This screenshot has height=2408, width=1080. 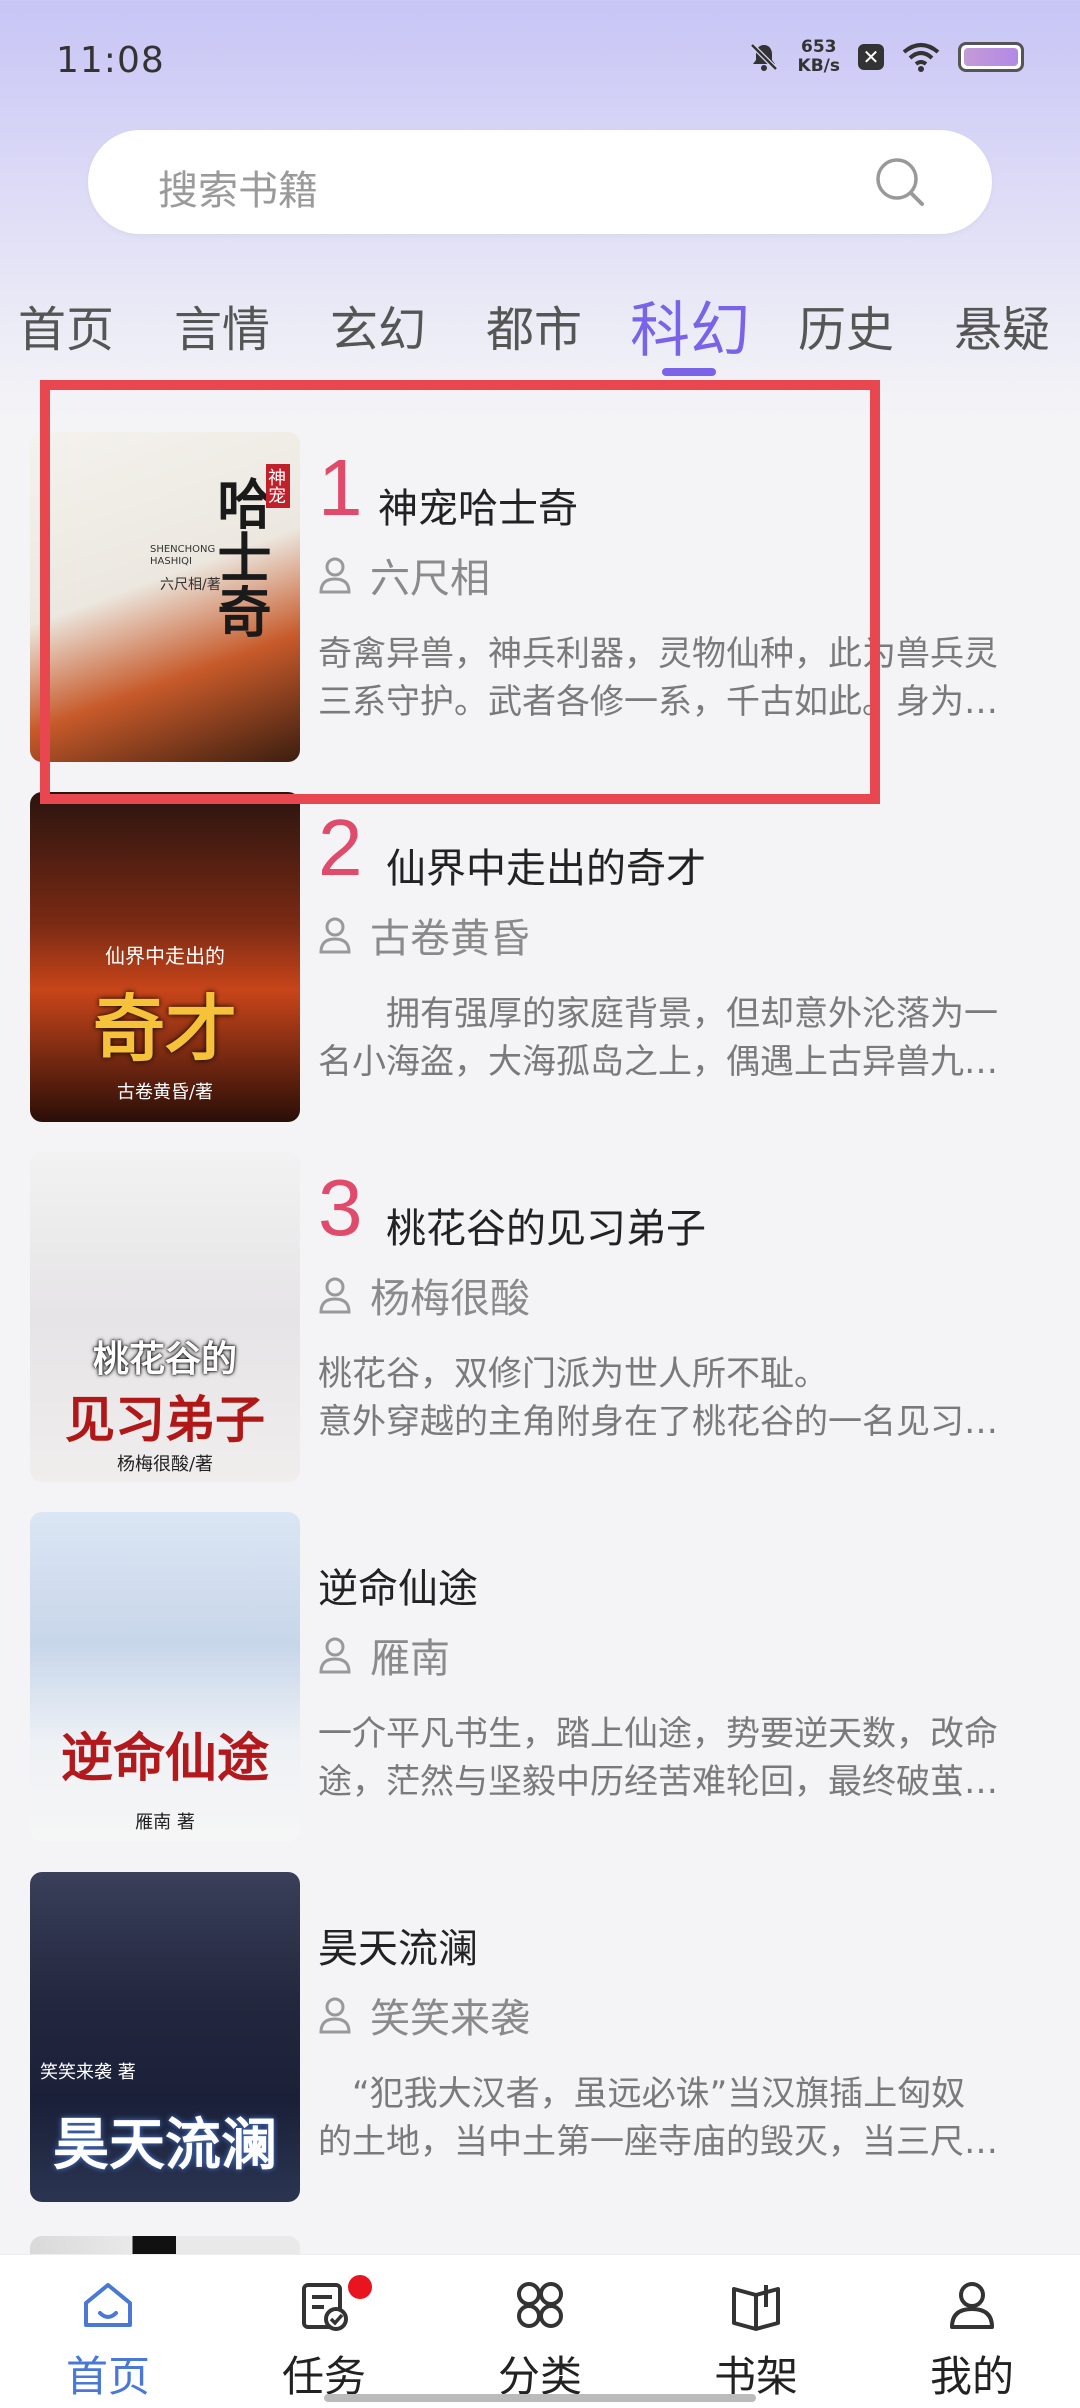 I want to click on cover-author: 雁南 著, so click(x=165, y=1822).